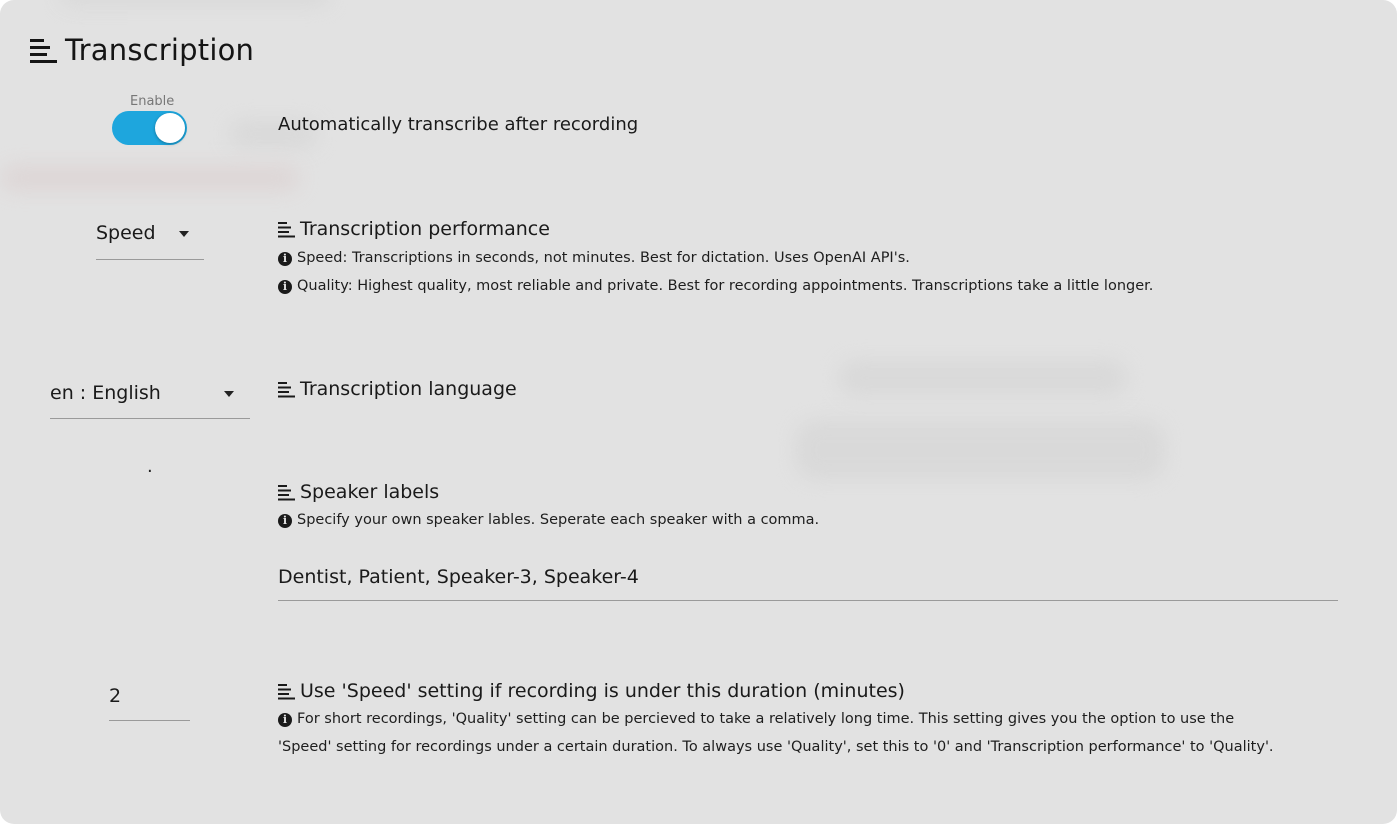 Image resolution: width=1397 pixels, height=824 pixels. I want to click on duration-value: 2, so click(115, 696).